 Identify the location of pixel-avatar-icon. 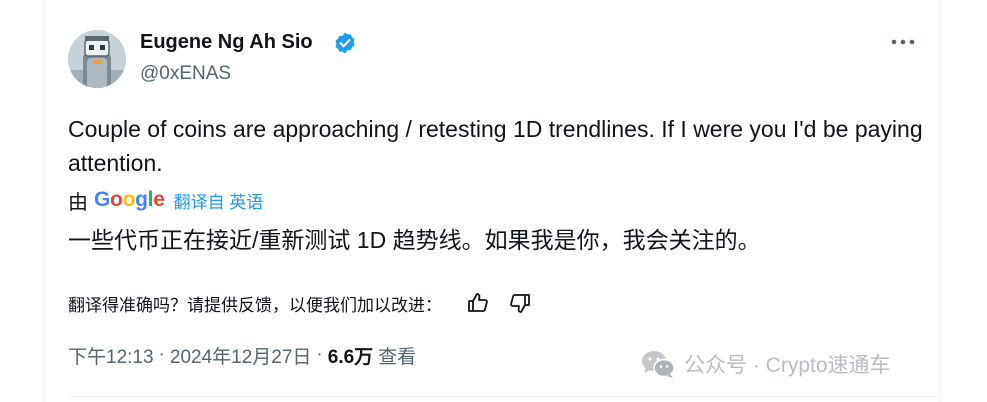
(97, 59).